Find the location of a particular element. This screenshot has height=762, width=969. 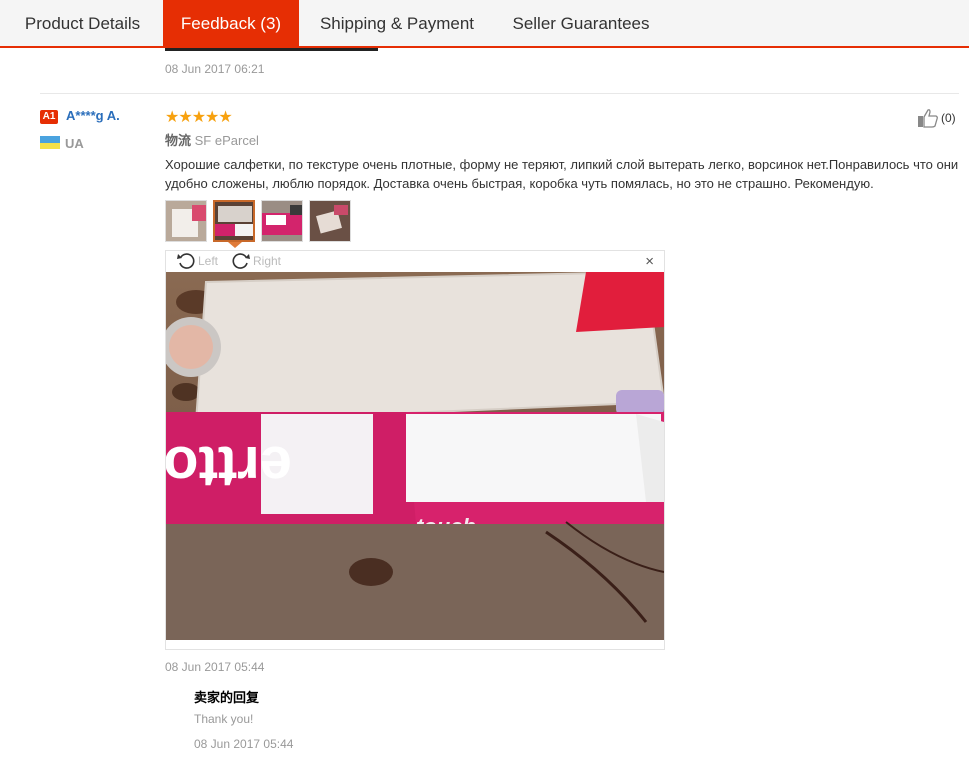

tab-product-details: Product Details is located at coordinates (82, 23).